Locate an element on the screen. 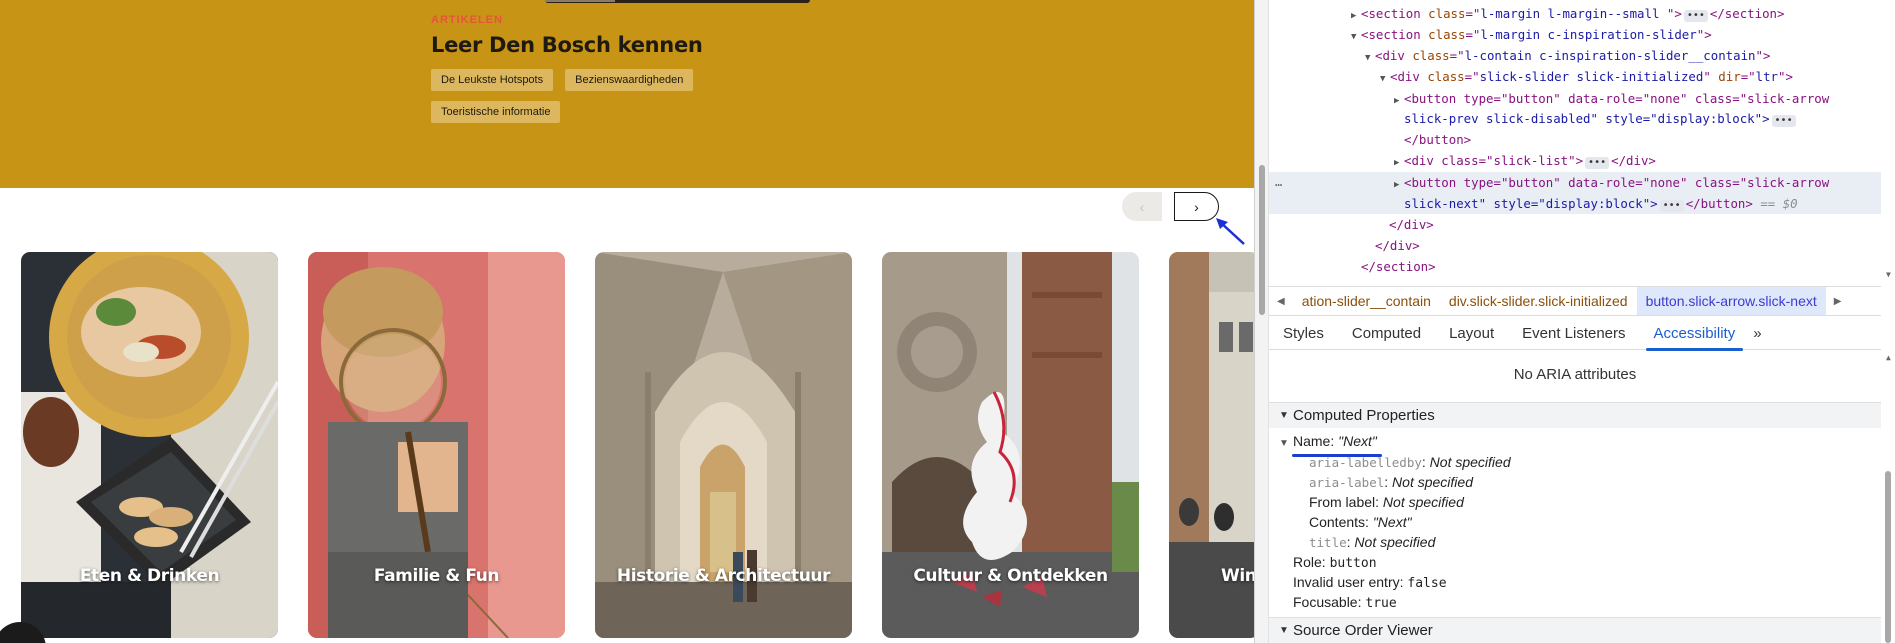 Image resolution: width=1895 pixels, height=643 pixels. computed-properties-header: ▼ Computed Properties is located at coordinates (1575, 415).